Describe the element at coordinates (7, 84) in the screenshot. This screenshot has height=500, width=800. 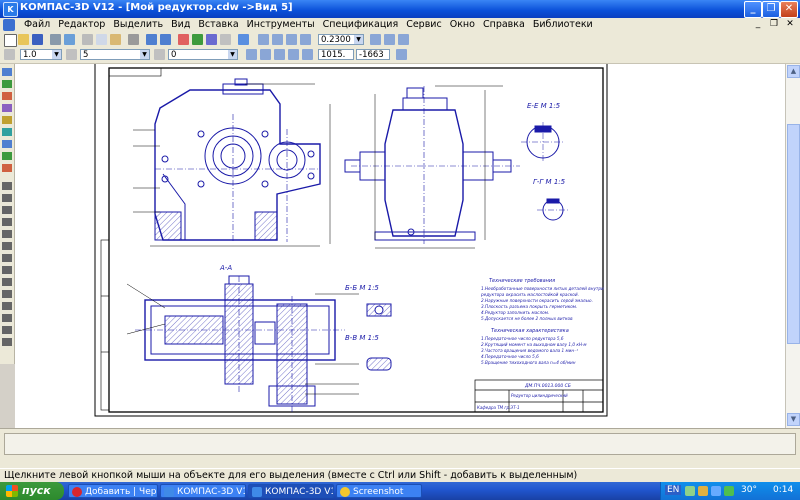
I see `dimensions-icon` at that location.